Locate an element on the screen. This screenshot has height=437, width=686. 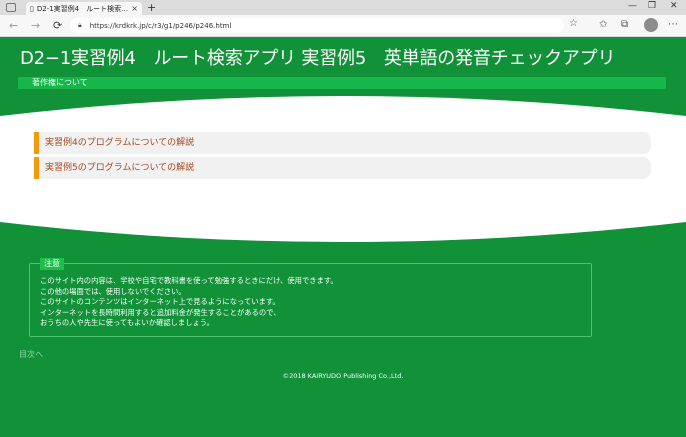
copyright-nav-link: 著作権について is located at coordinates (60, 83).